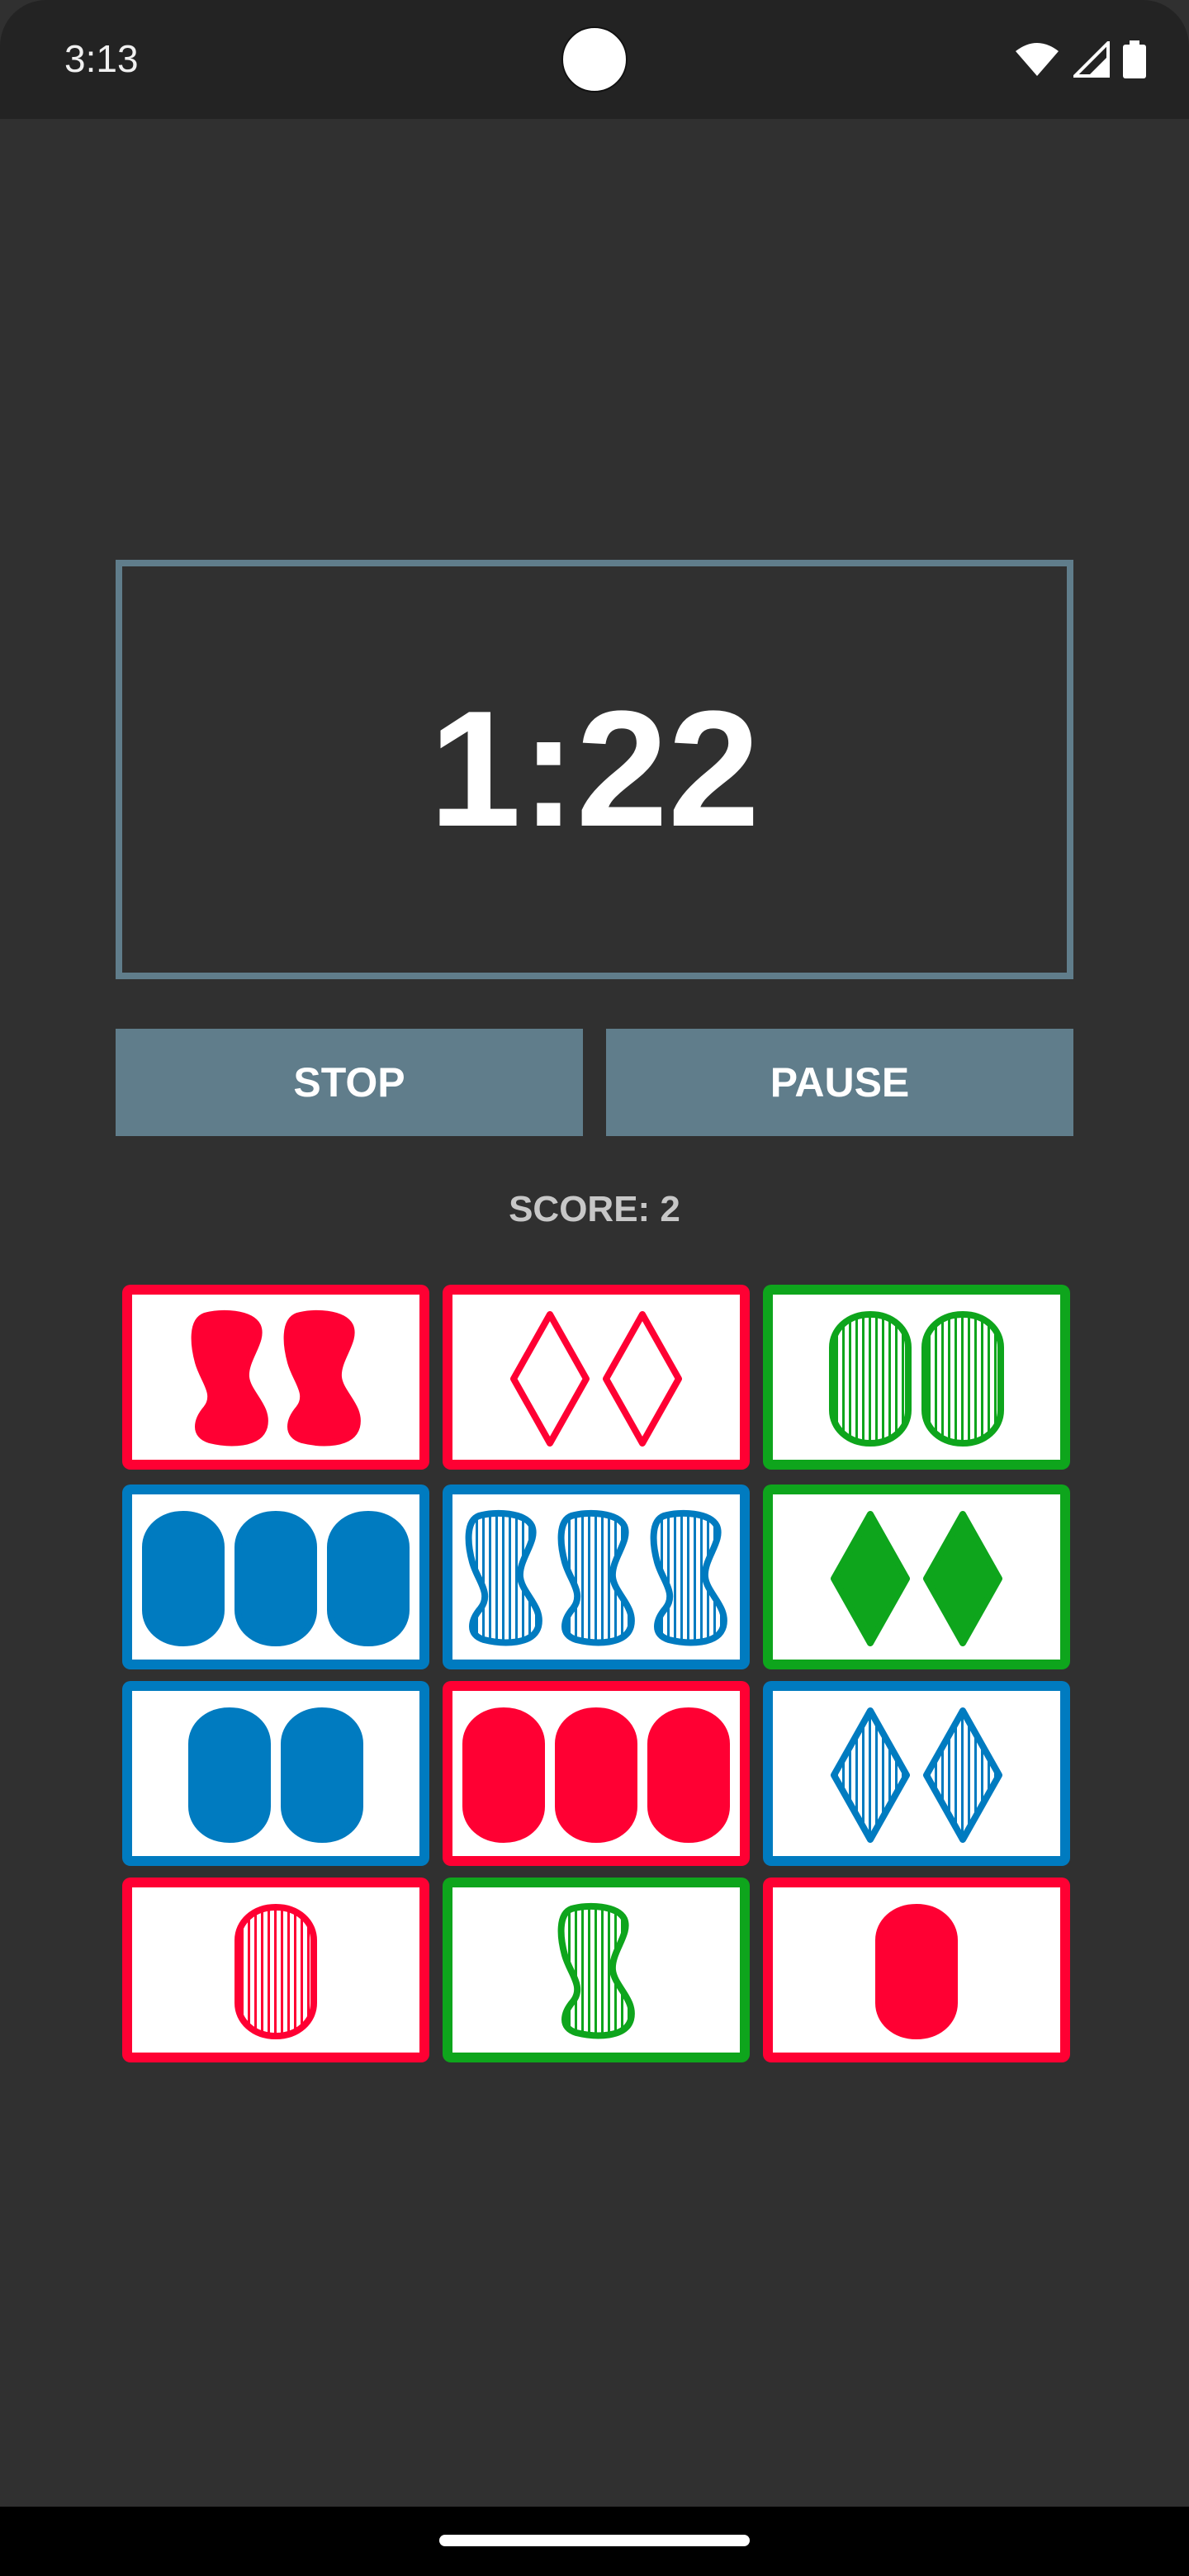 Image resolution: width=1189 pixels, height=2576 pixels. I want to click on card-1-green-striped-squiggle, so click(596, 1970).